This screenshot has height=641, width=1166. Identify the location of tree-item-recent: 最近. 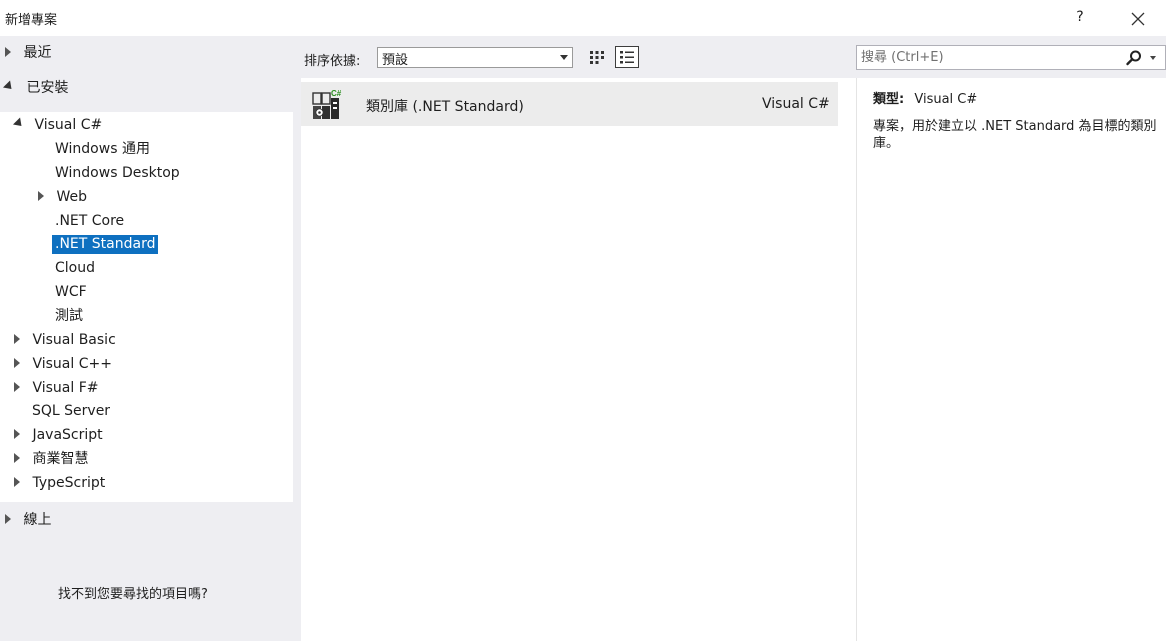
(28, 53).